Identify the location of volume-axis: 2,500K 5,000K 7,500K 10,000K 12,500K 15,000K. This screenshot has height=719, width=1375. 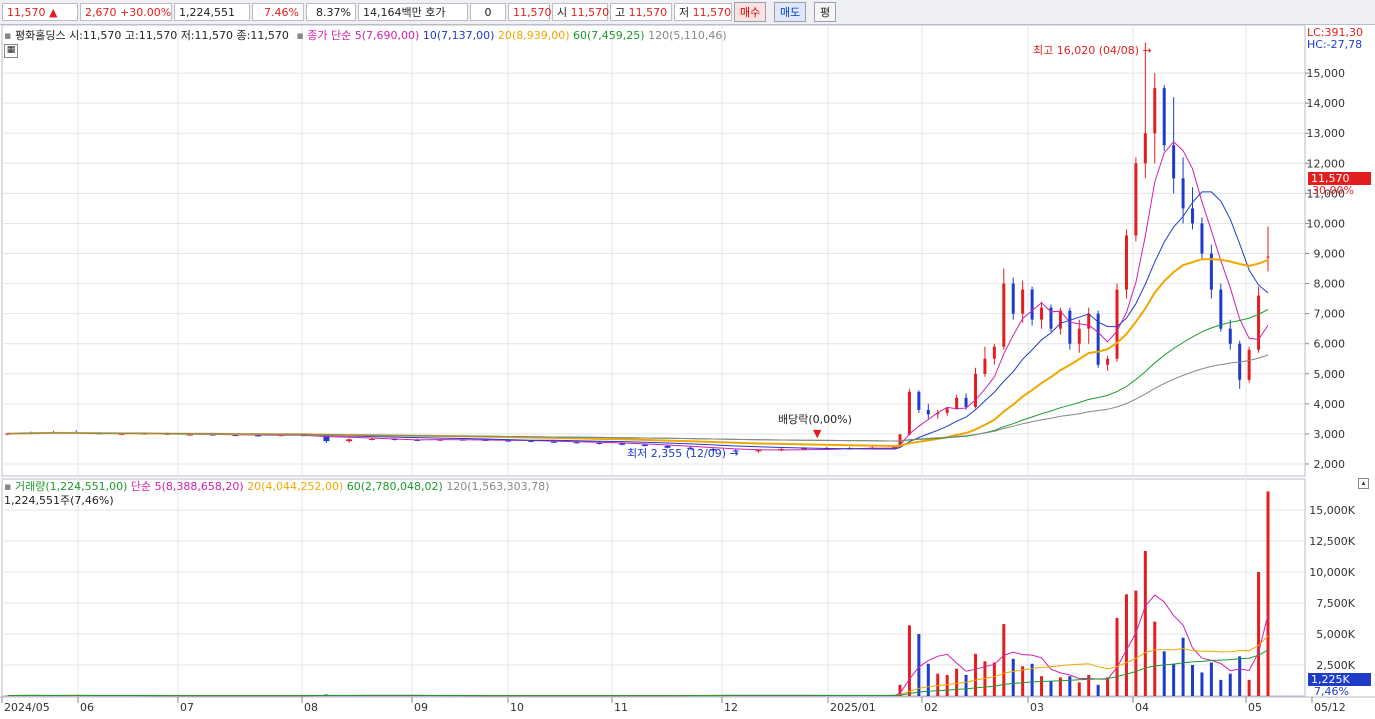
(1332, 588).